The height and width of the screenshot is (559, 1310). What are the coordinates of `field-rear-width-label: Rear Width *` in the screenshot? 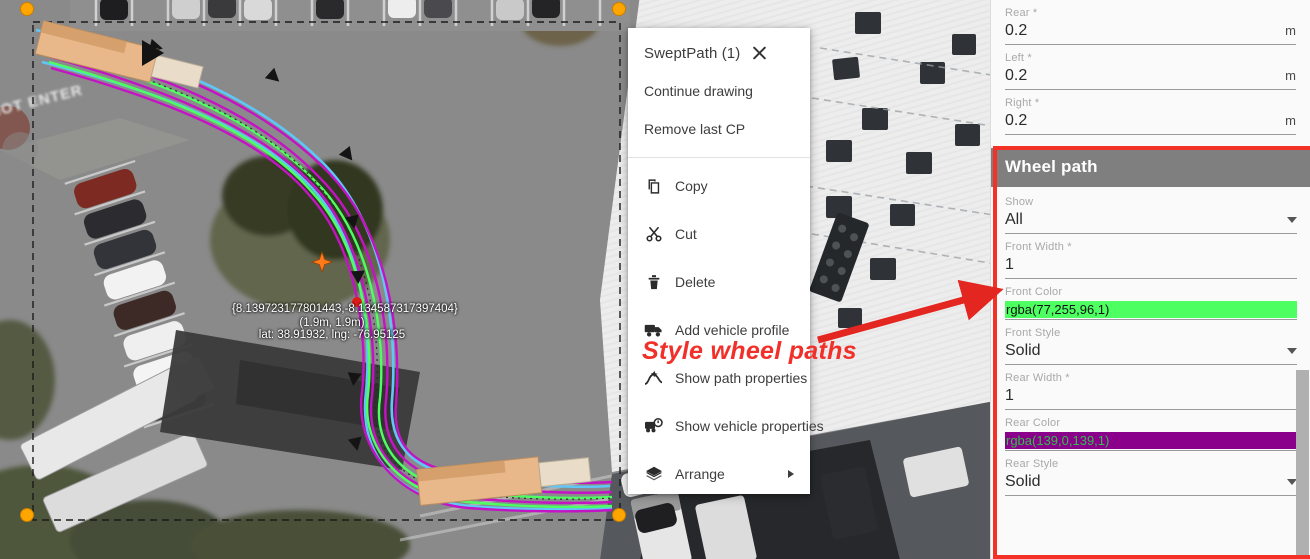 It's located at (1037, 378).